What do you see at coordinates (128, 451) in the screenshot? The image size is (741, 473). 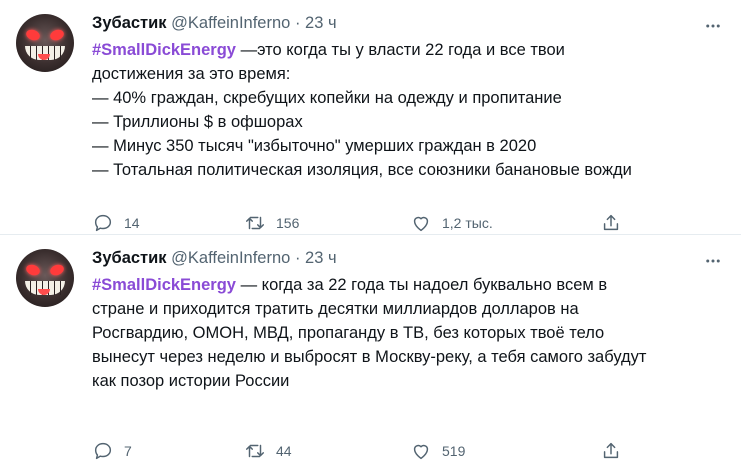 I see `reply-count: 7` at bounding box center [128, 451].